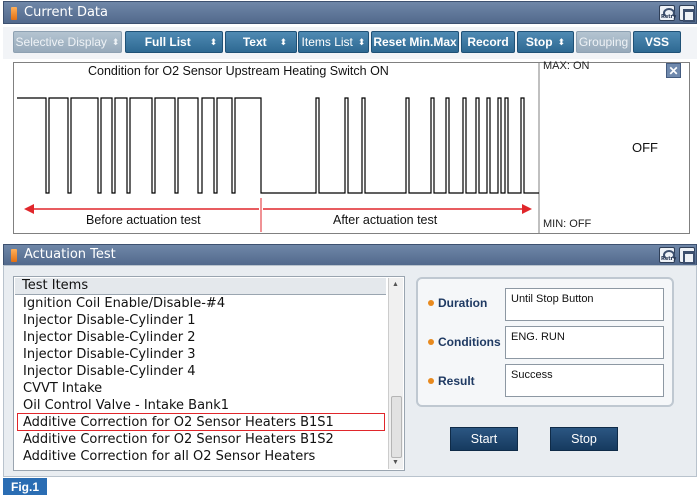 The image size is (700, 495). What do you see at coordinates (70, 254) in the screenshot?
I see `actuation-test-title: Actuation Test` at bounding box center [70, 254].